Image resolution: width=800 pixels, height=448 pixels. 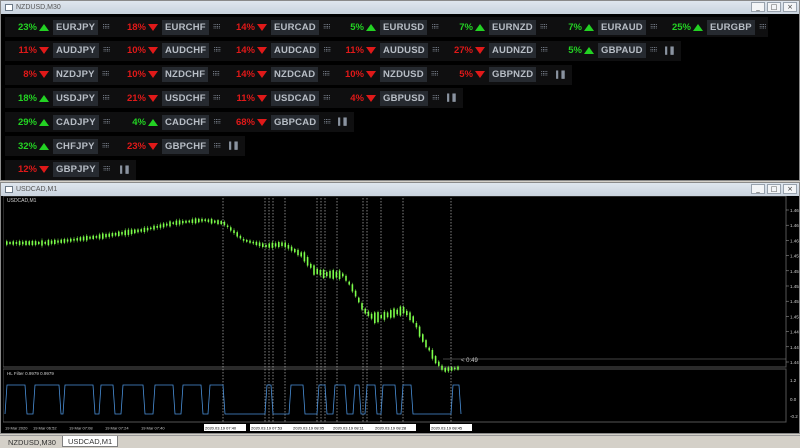 What do you see at coordinates (76, 27) in the screenshot?
I see `pair-symbol-button: EURJPY` at bounding box center [76, 27].